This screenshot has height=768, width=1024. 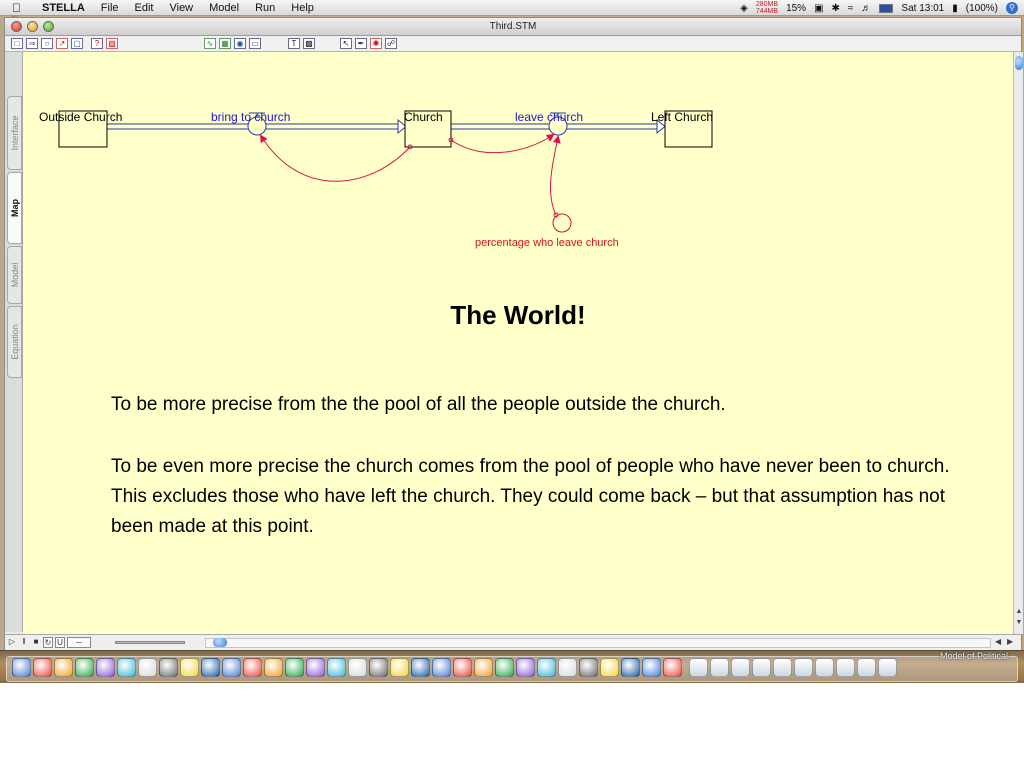 I want to click on label-bring-to-church: bring to church, so click(x=250, y=117).